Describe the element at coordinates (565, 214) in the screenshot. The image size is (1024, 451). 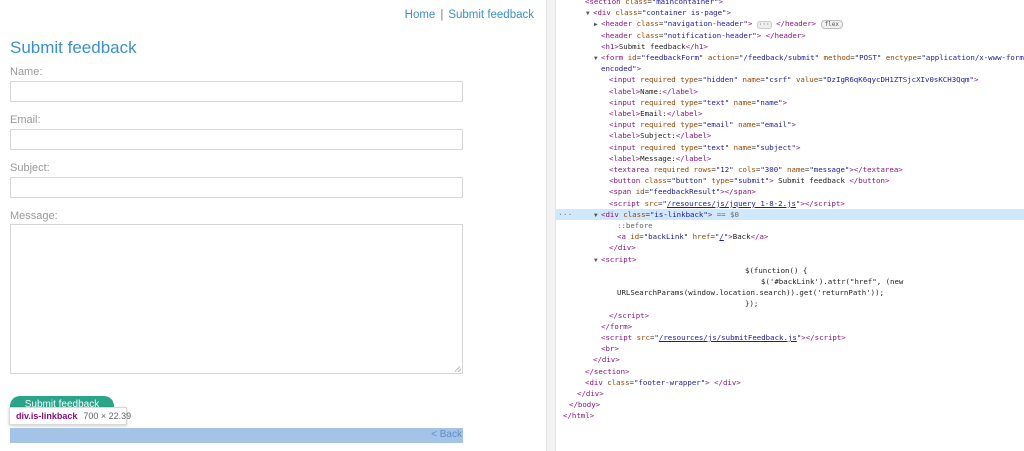
I see `more-options-icon: ···` at that location.